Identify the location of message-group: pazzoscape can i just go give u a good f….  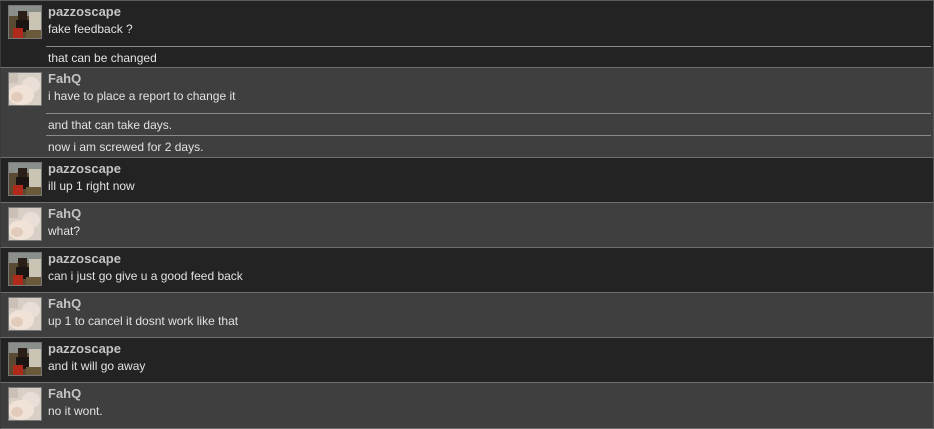
(467, 270).